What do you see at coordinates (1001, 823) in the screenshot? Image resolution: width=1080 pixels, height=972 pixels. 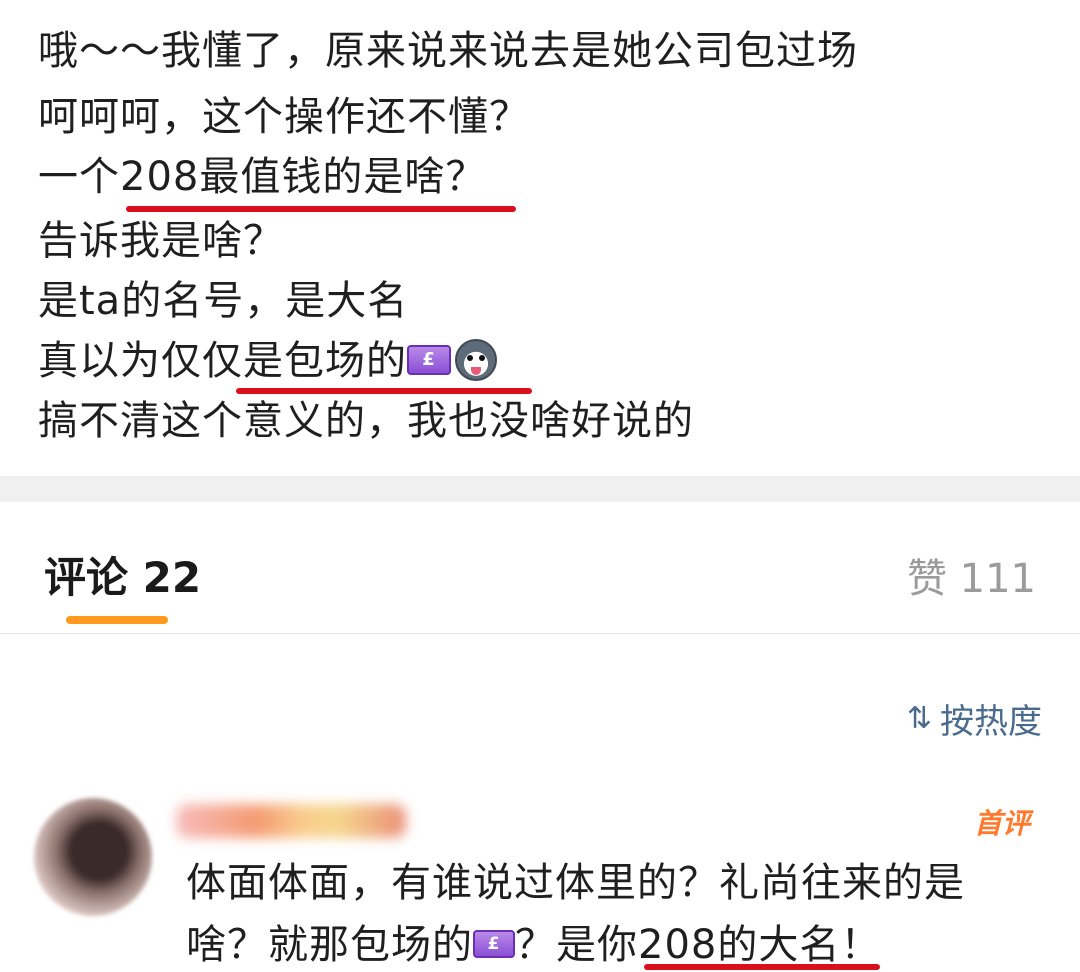 I see `first-comment-badge: 首评` at bounding box center [1001, 823].